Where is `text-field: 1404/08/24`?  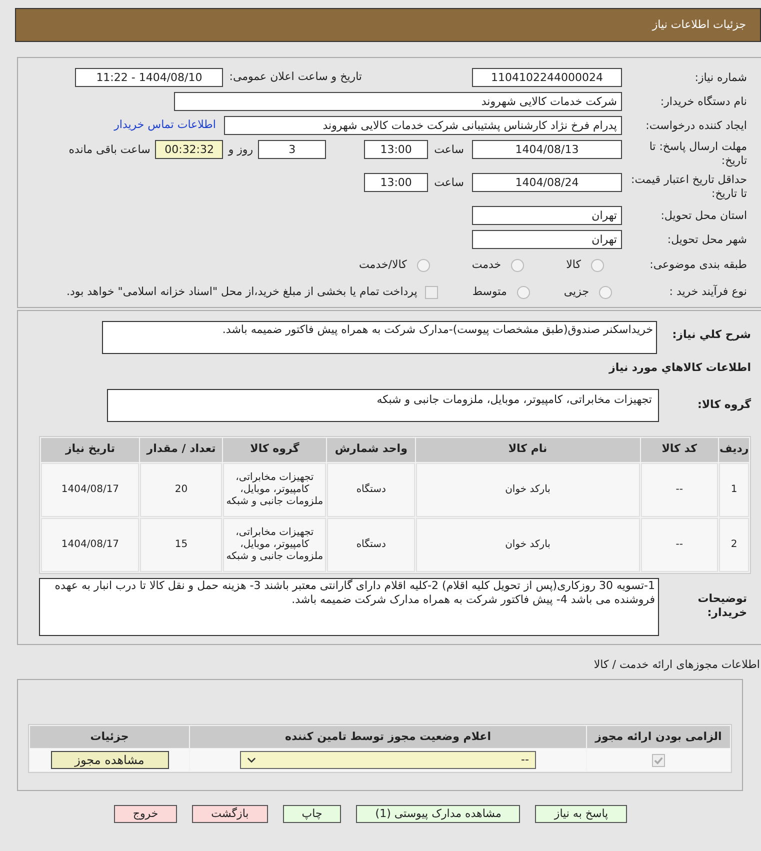 text-field: 1404/08/24 is located at coordinates (547, 182).